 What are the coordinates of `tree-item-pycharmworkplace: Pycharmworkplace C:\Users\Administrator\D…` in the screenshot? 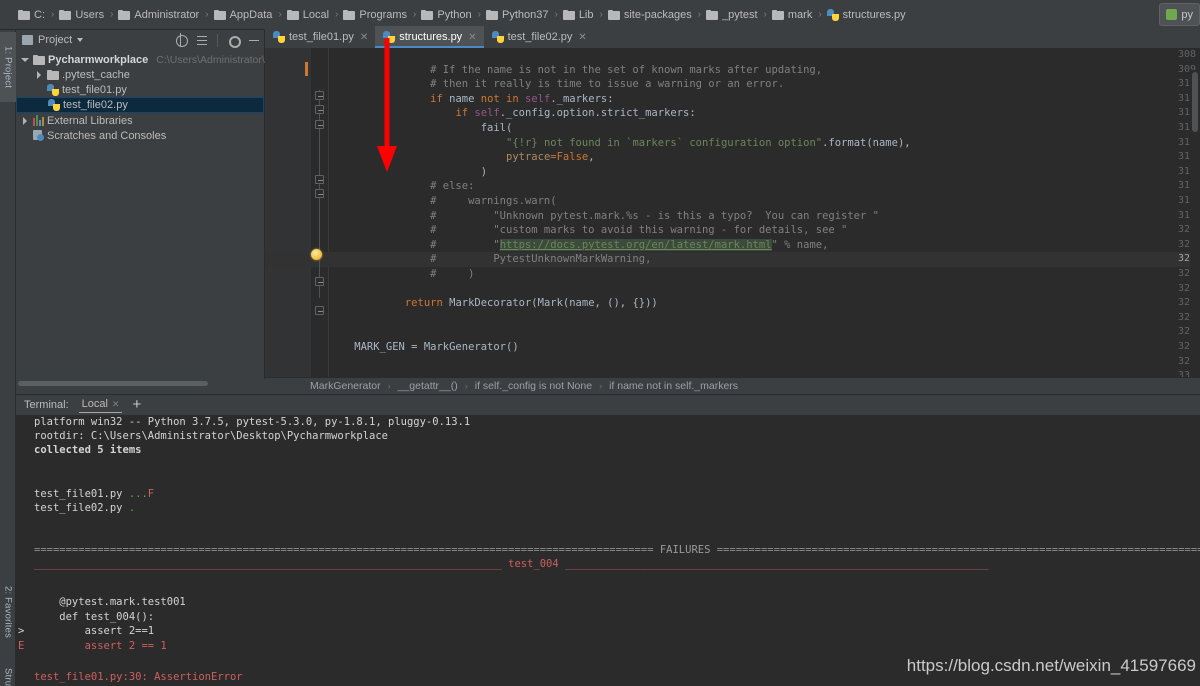 It's located at (156, 59).